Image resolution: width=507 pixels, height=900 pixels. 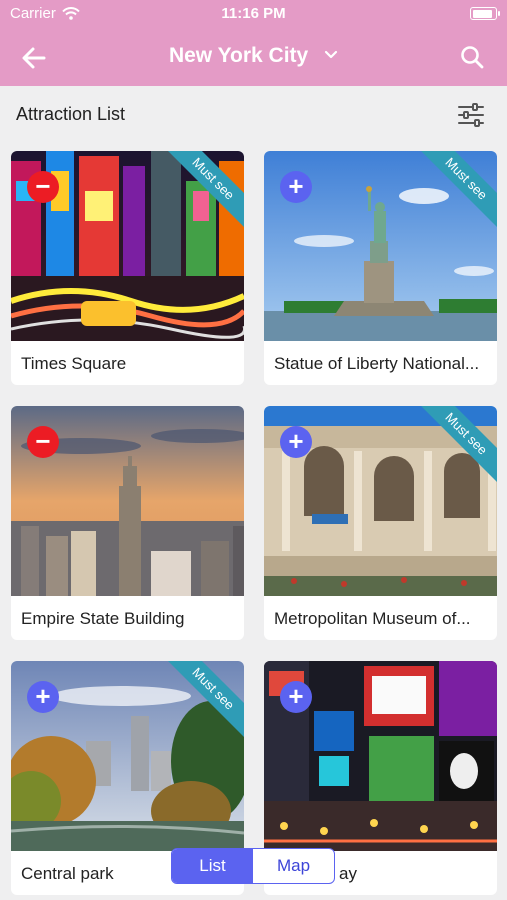 I want to click on list-title: Attraction List, so click(x=71, y=114).